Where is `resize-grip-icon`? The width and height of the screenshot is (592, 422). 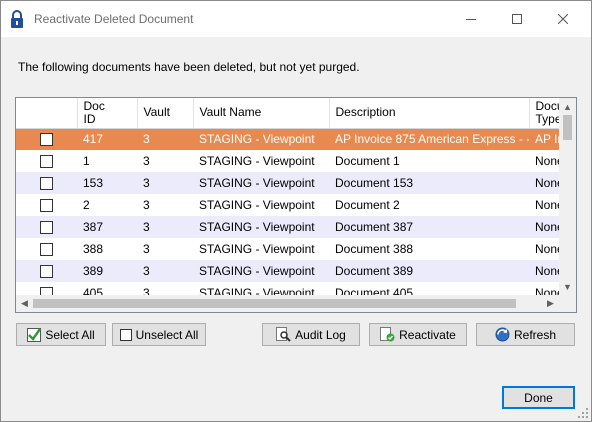 resize-grip-icon is located at coordinates (583, 413).